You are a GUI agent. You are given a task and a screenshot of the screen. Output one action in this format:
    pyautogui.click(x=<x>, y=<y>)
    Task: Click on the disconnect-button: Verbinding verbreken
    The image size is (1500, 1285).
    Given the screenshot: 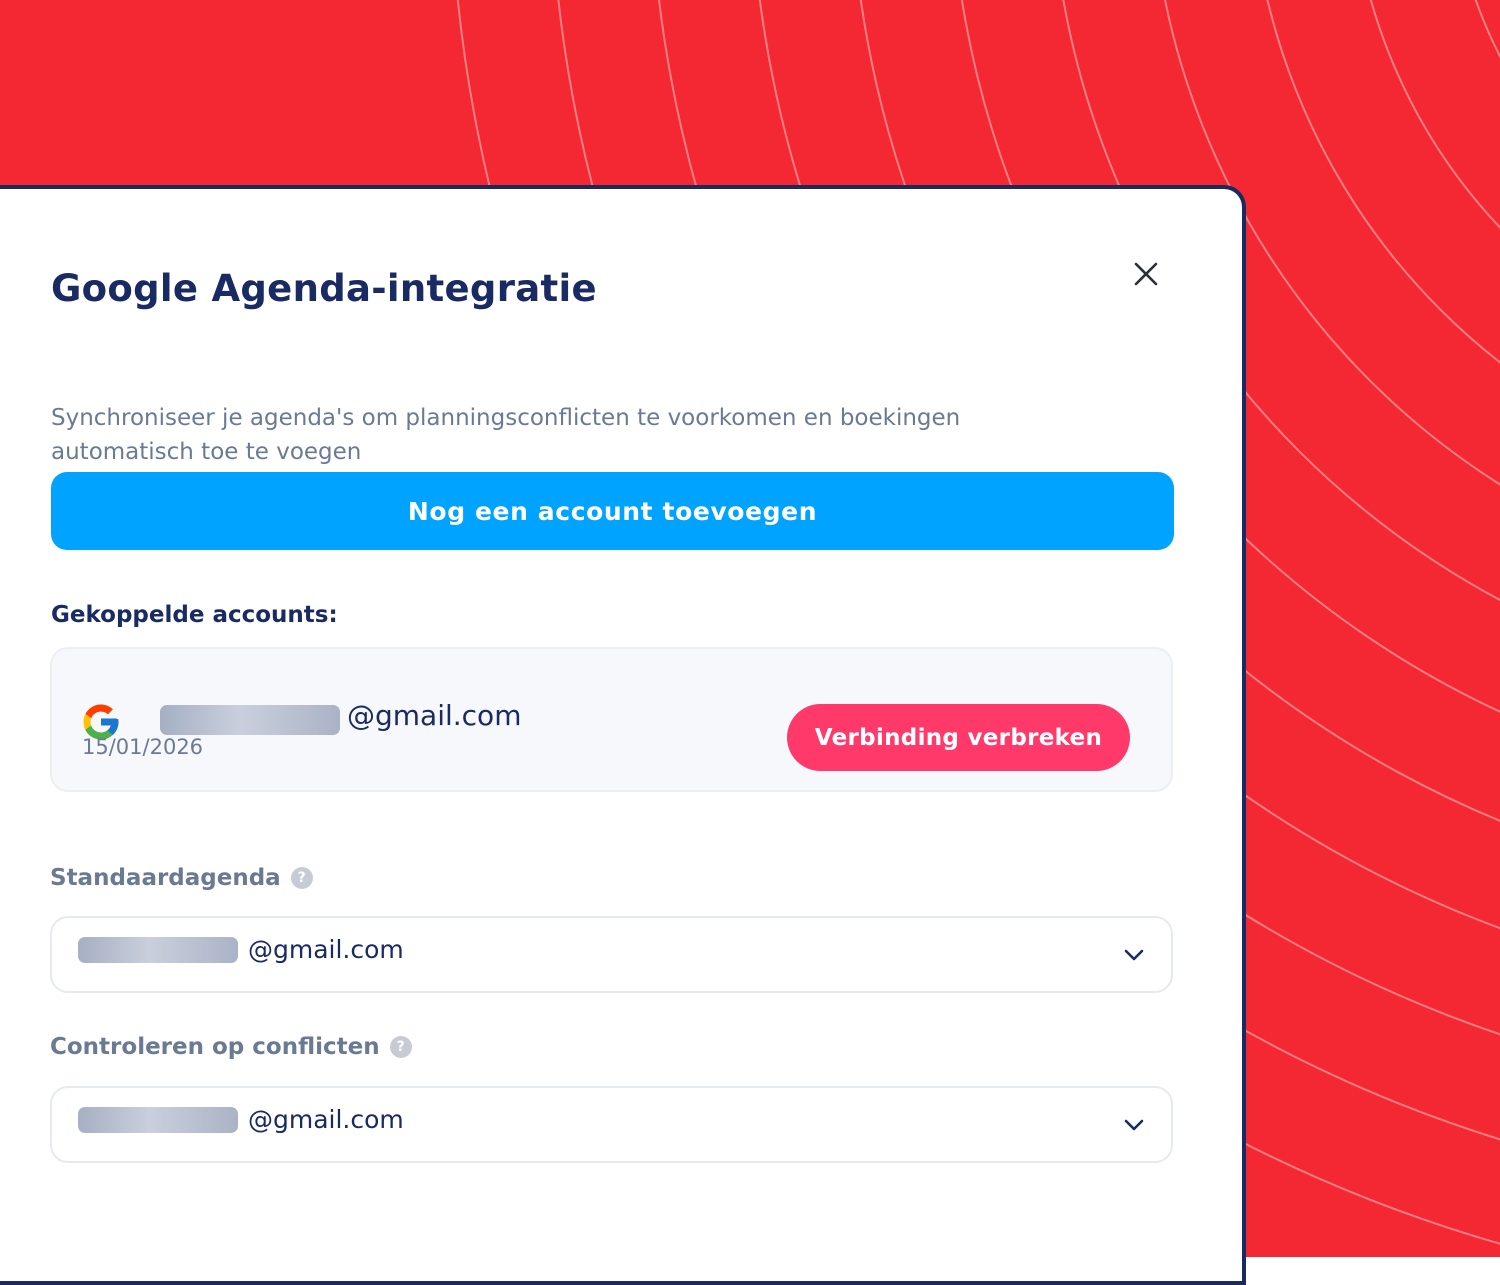 What is the action you would take?
    pyautogui.click(x=958, y=737)
    